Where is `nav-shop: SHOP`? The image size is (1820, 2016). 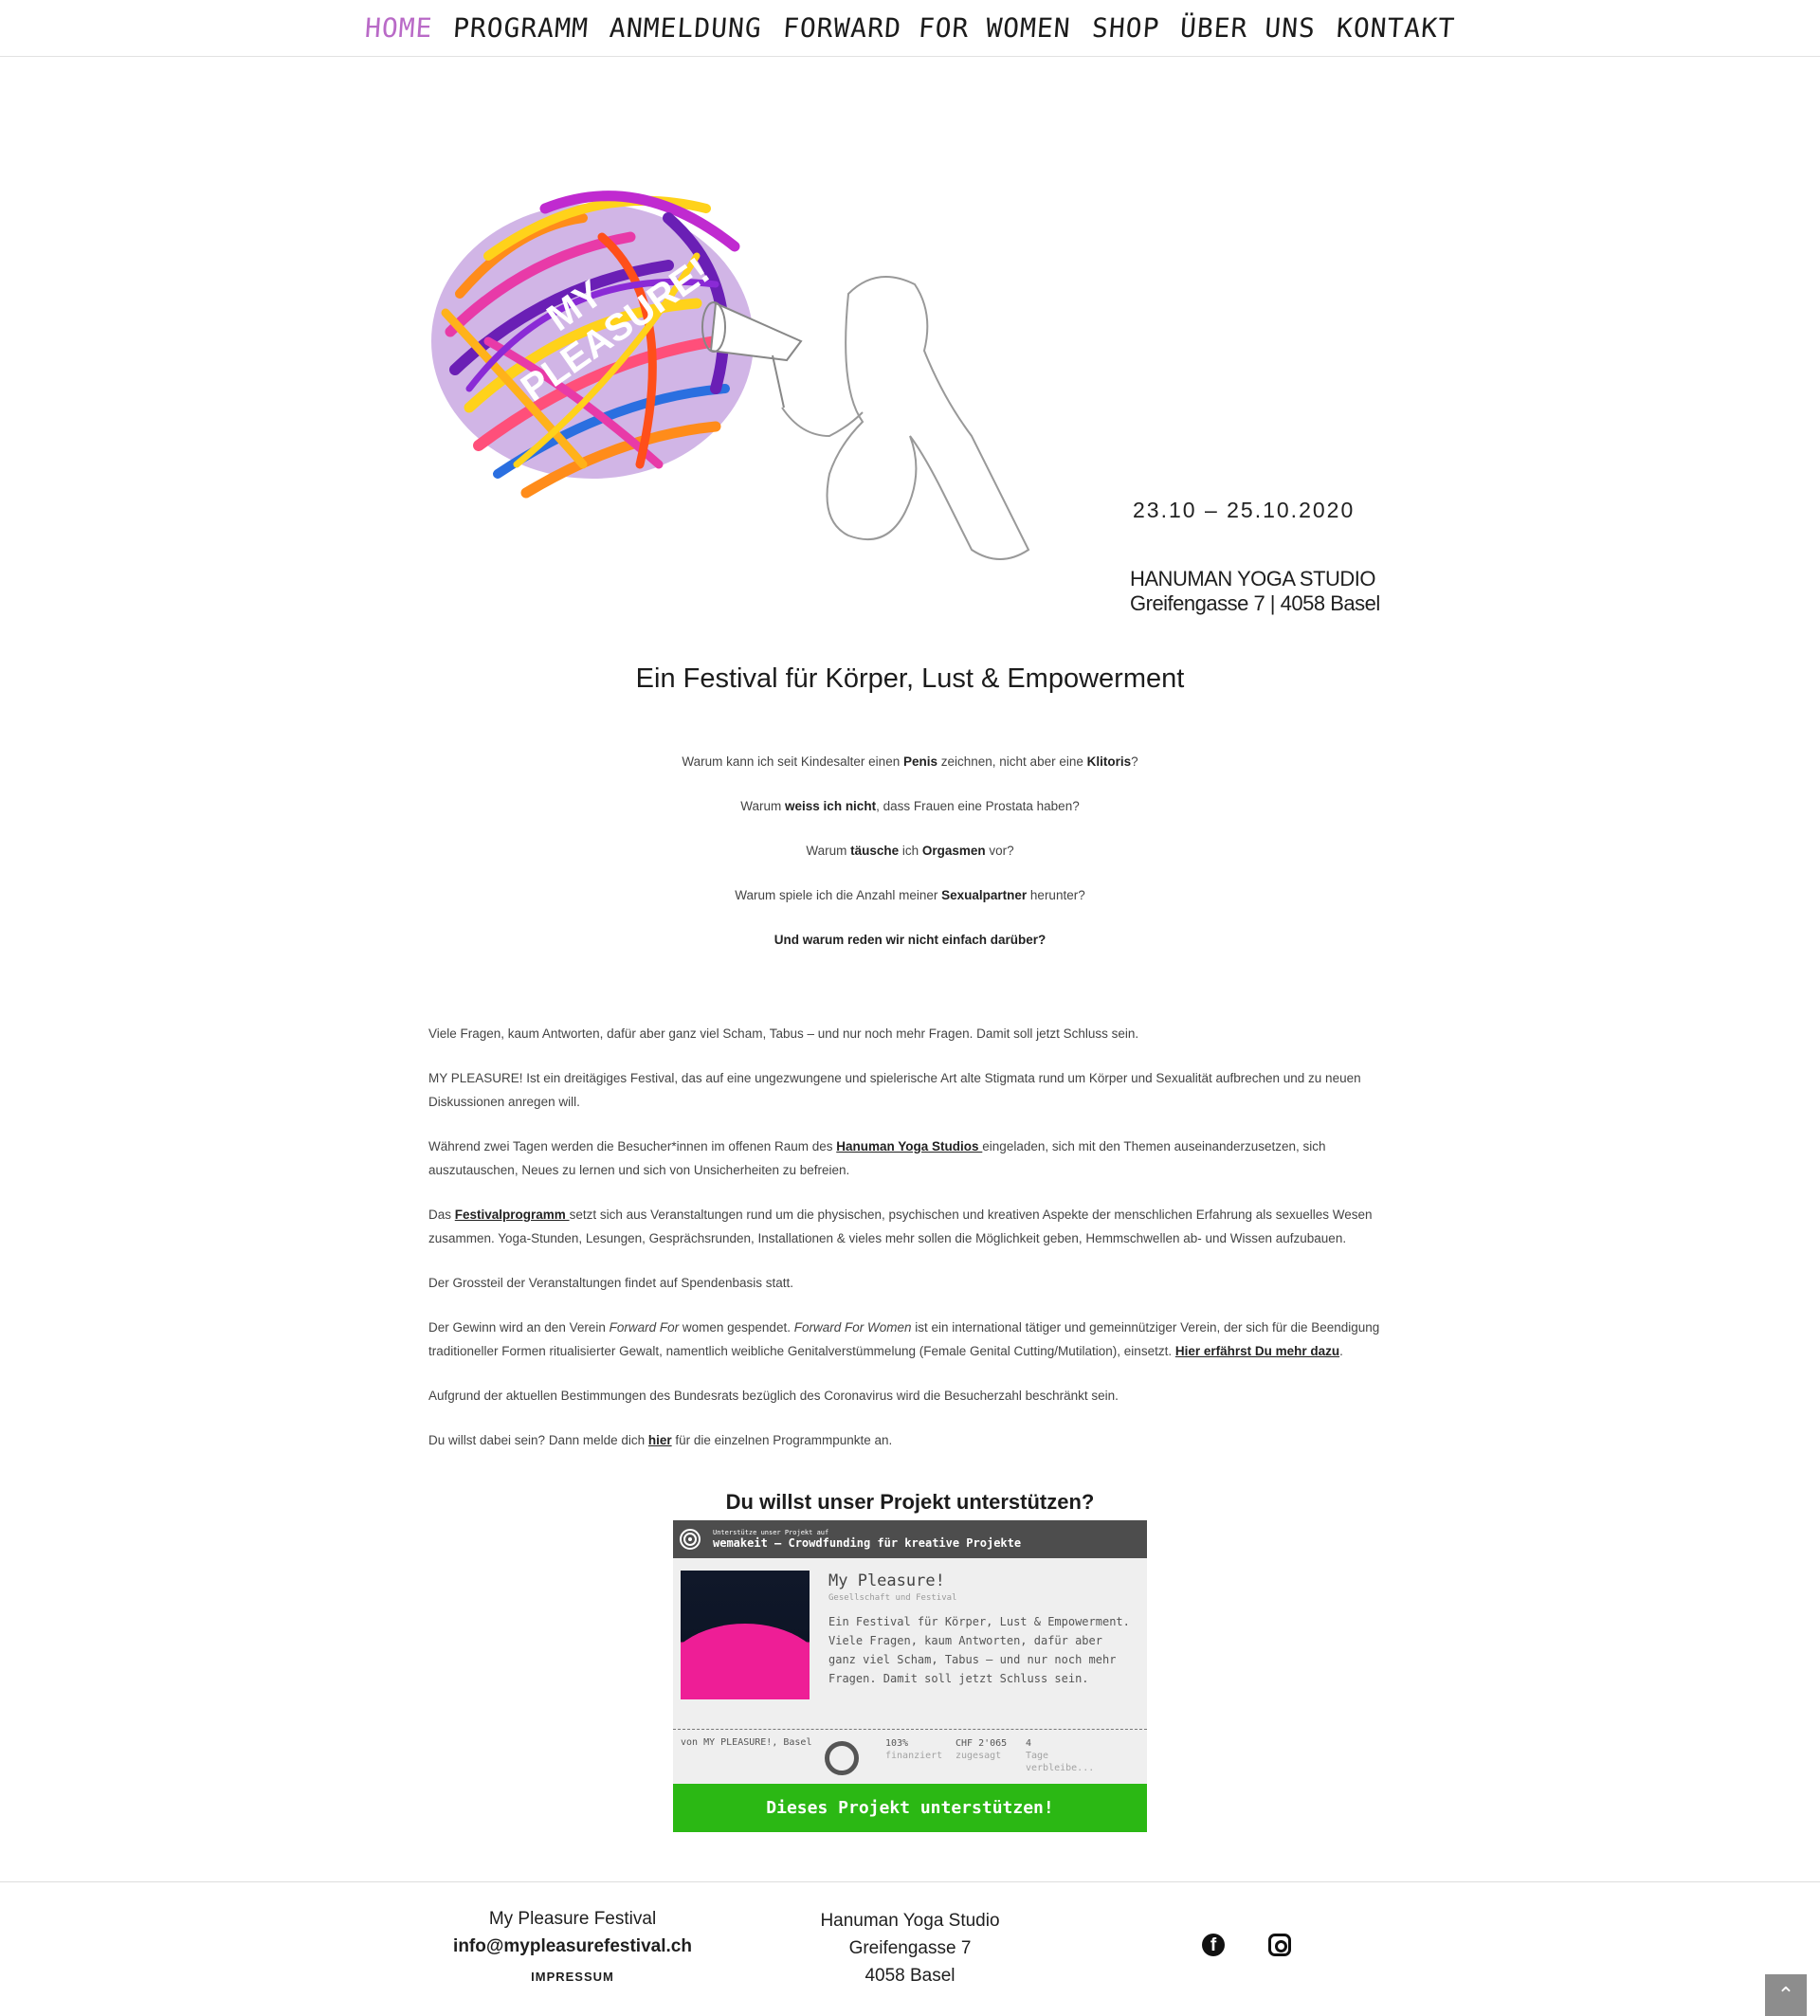 nav-shop: SHOP is located at coordinates (1125, 28).